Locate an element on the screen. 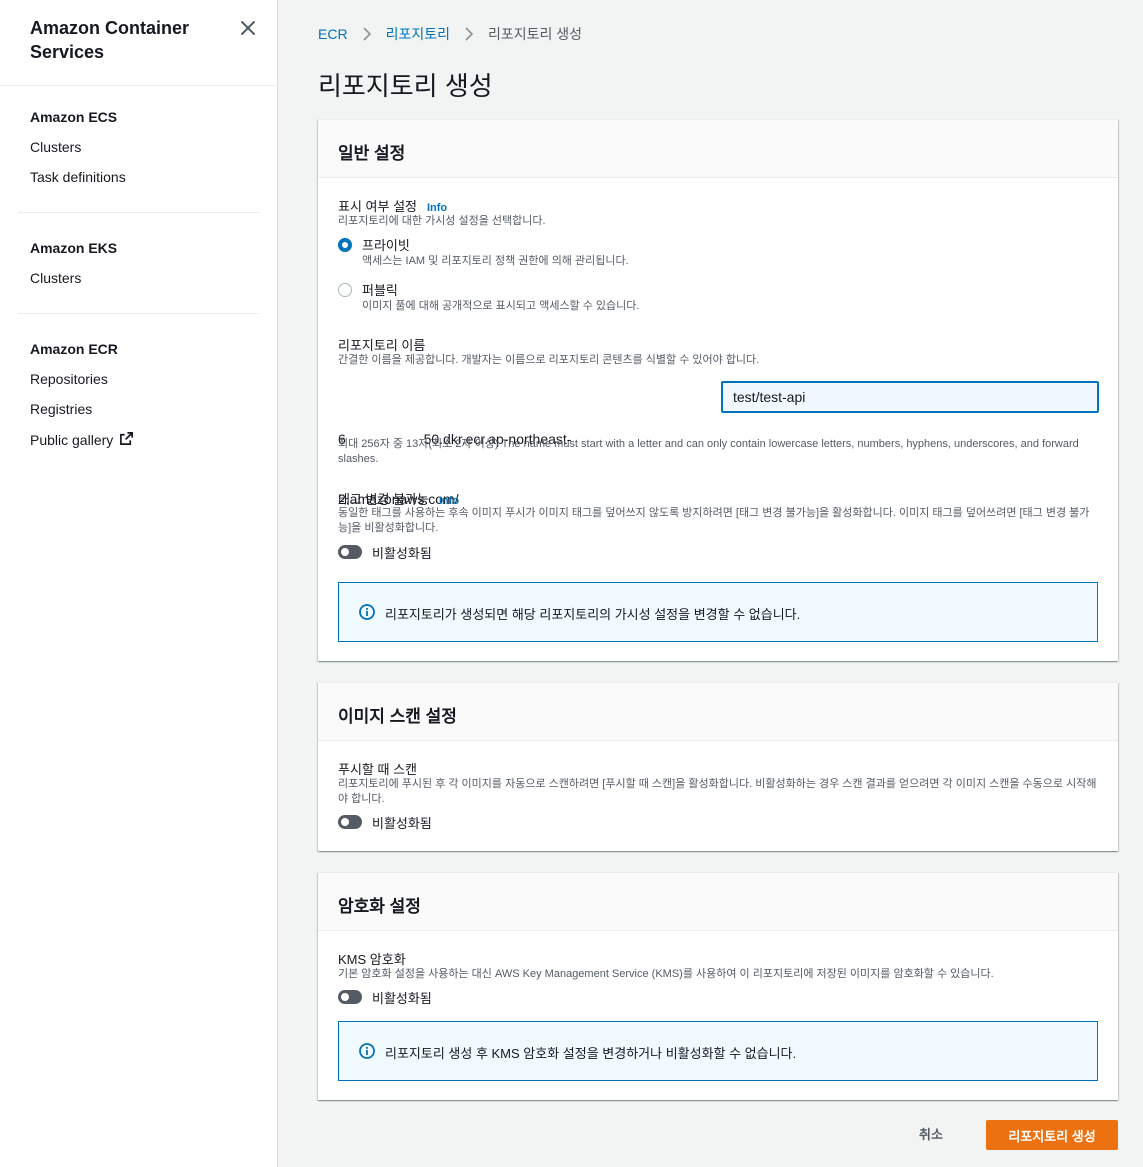  visibility-label: 표시 여부 설정 Info is located at coordinates (392, 205).